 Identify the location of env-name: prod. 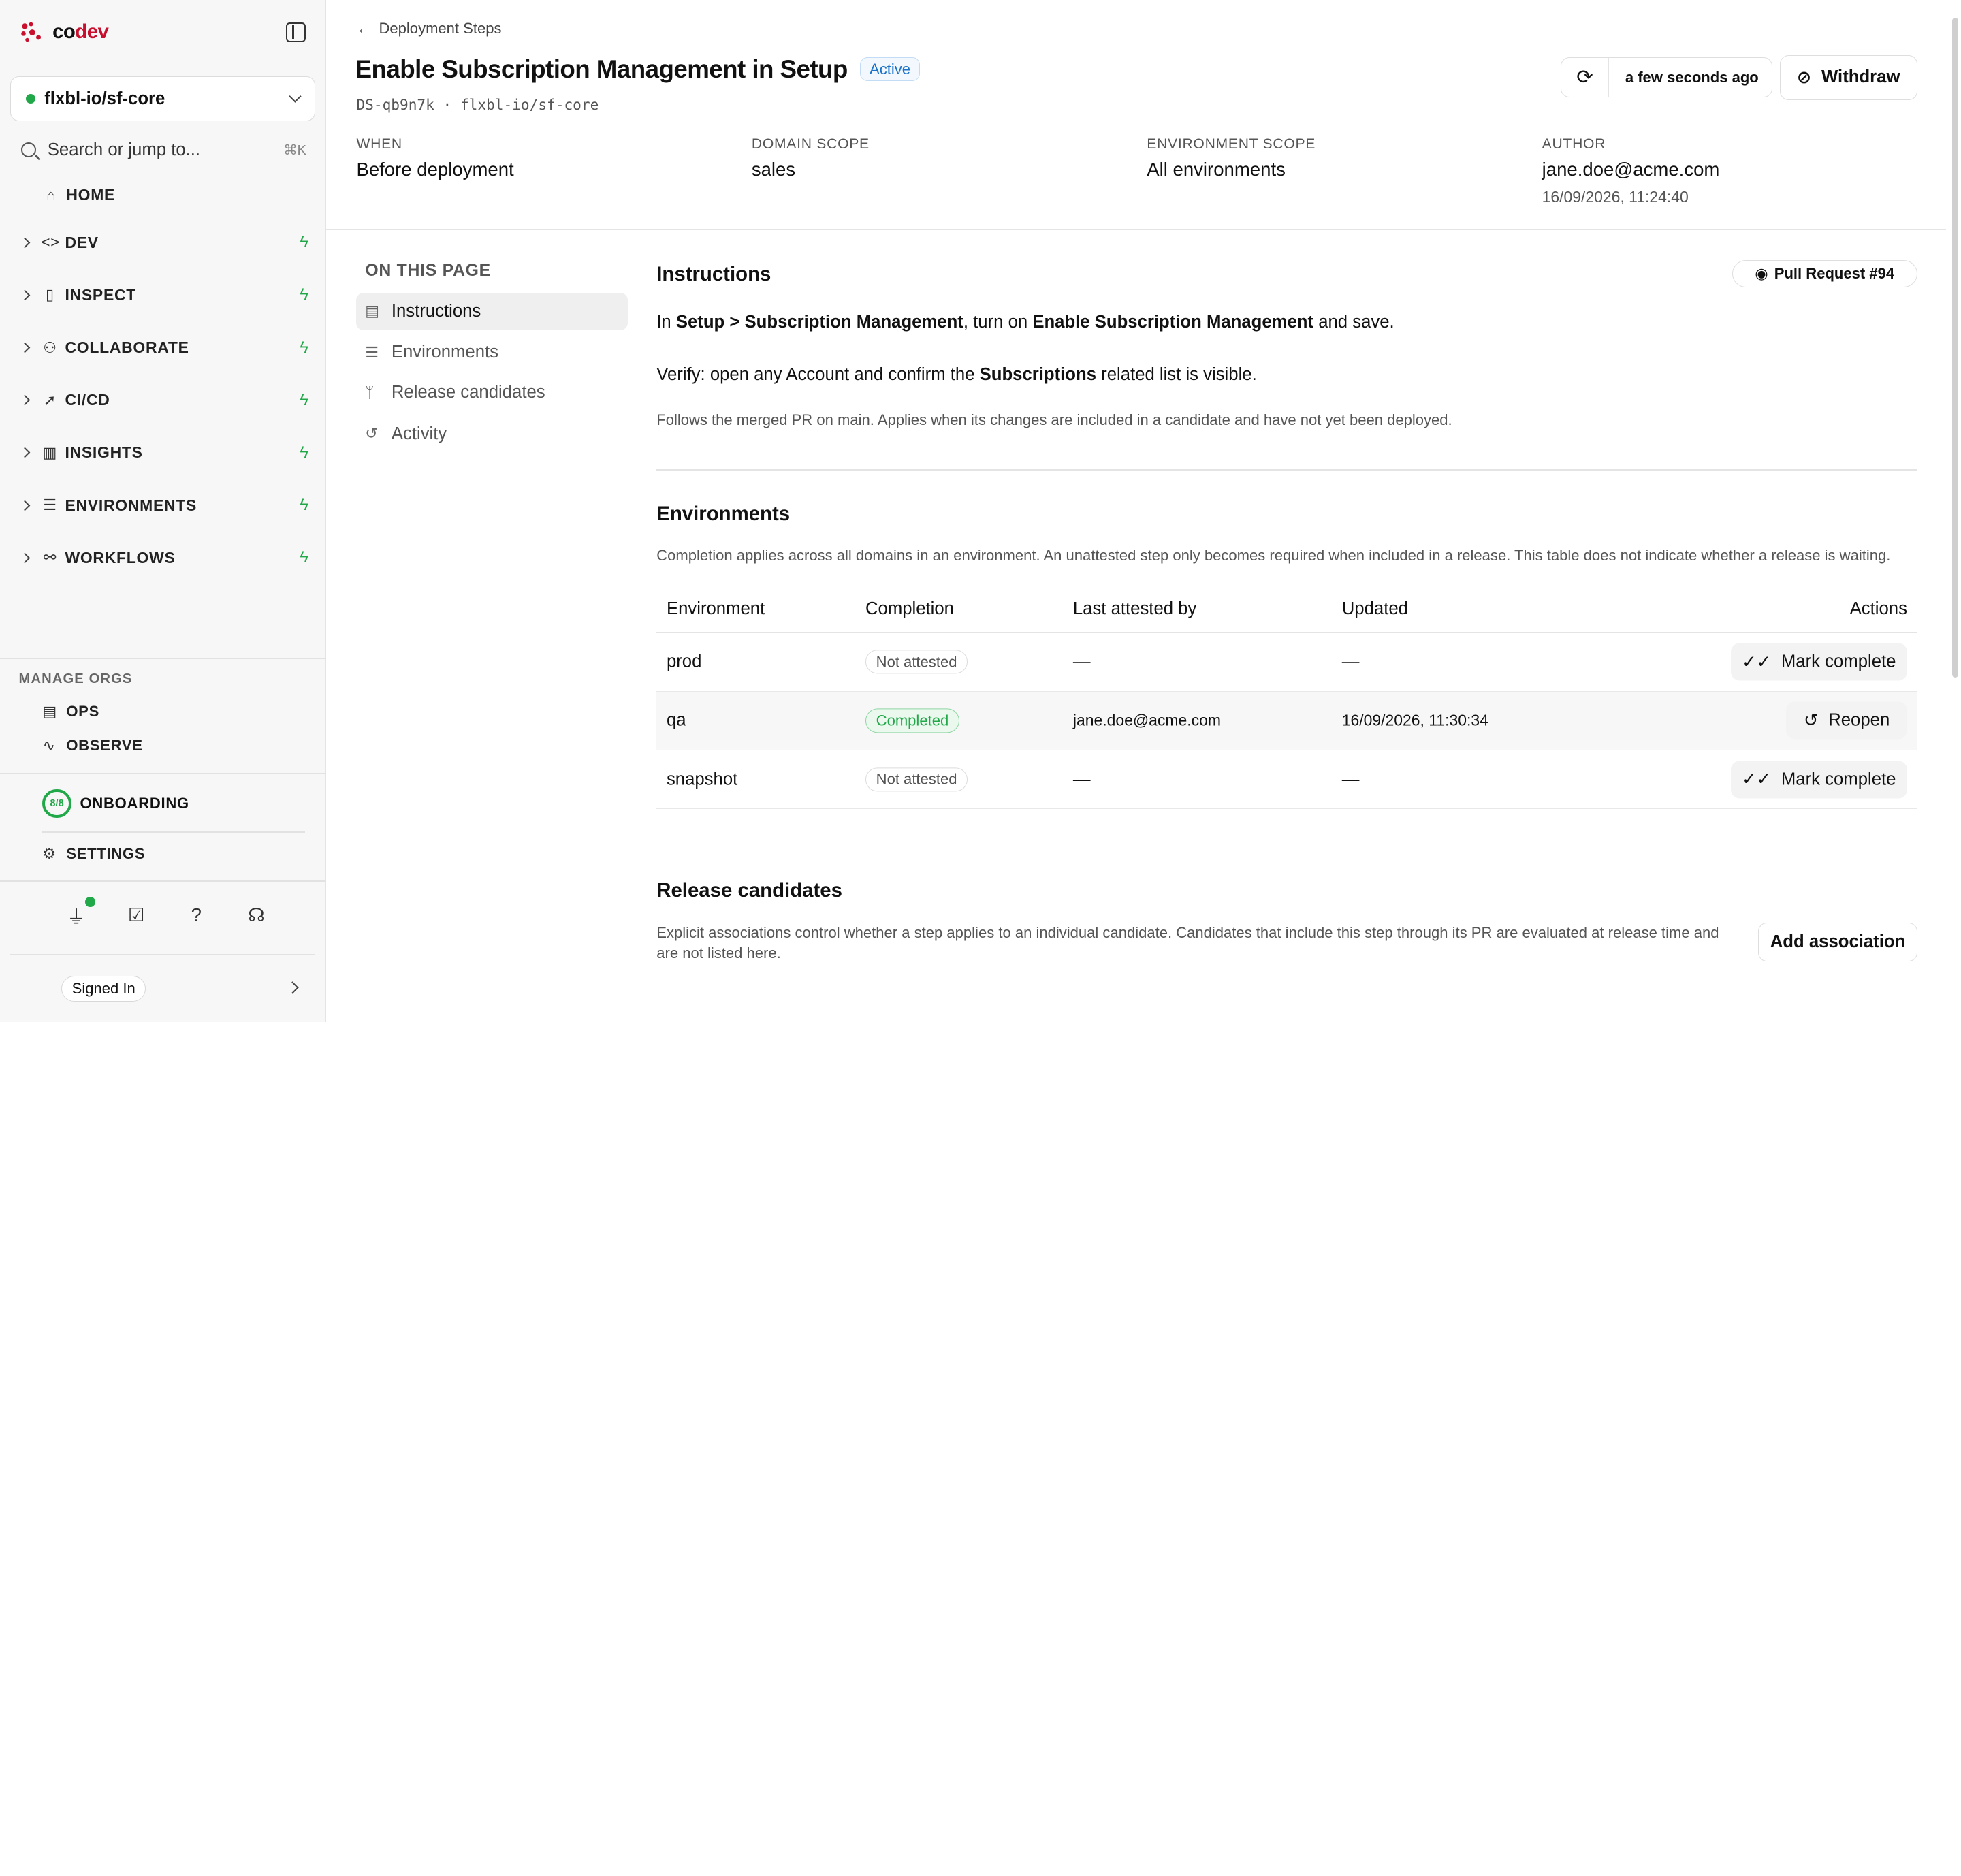
(684, 661).